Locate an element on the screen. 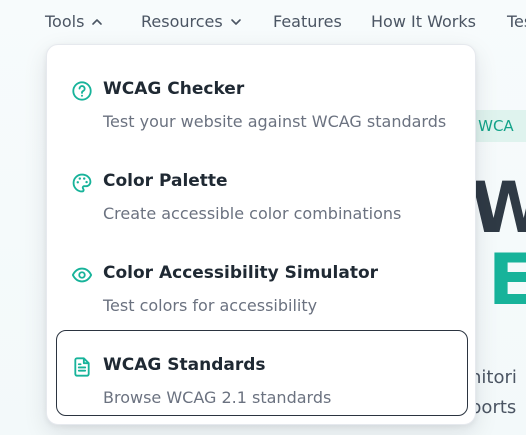 The image size is (526, 435). palette-icon is located at coordinates (82, 183).